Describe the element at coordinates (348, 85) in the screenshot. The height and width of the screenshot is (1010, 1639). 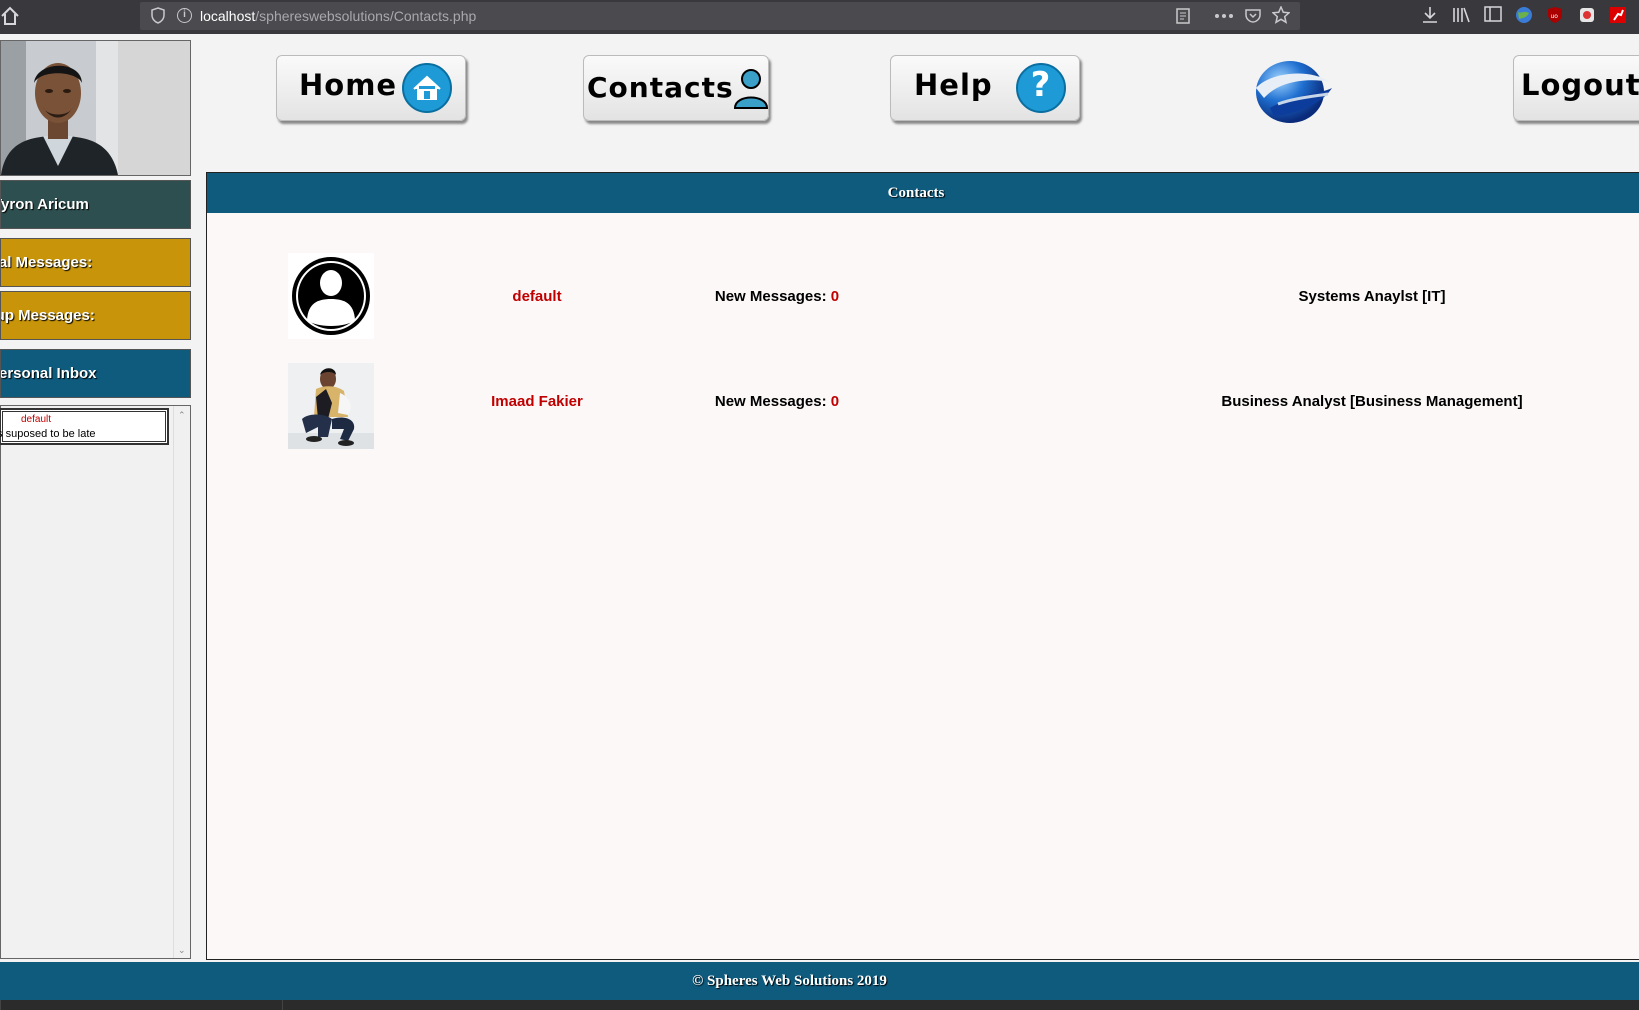
I see `home-button-label: Home` at that location.